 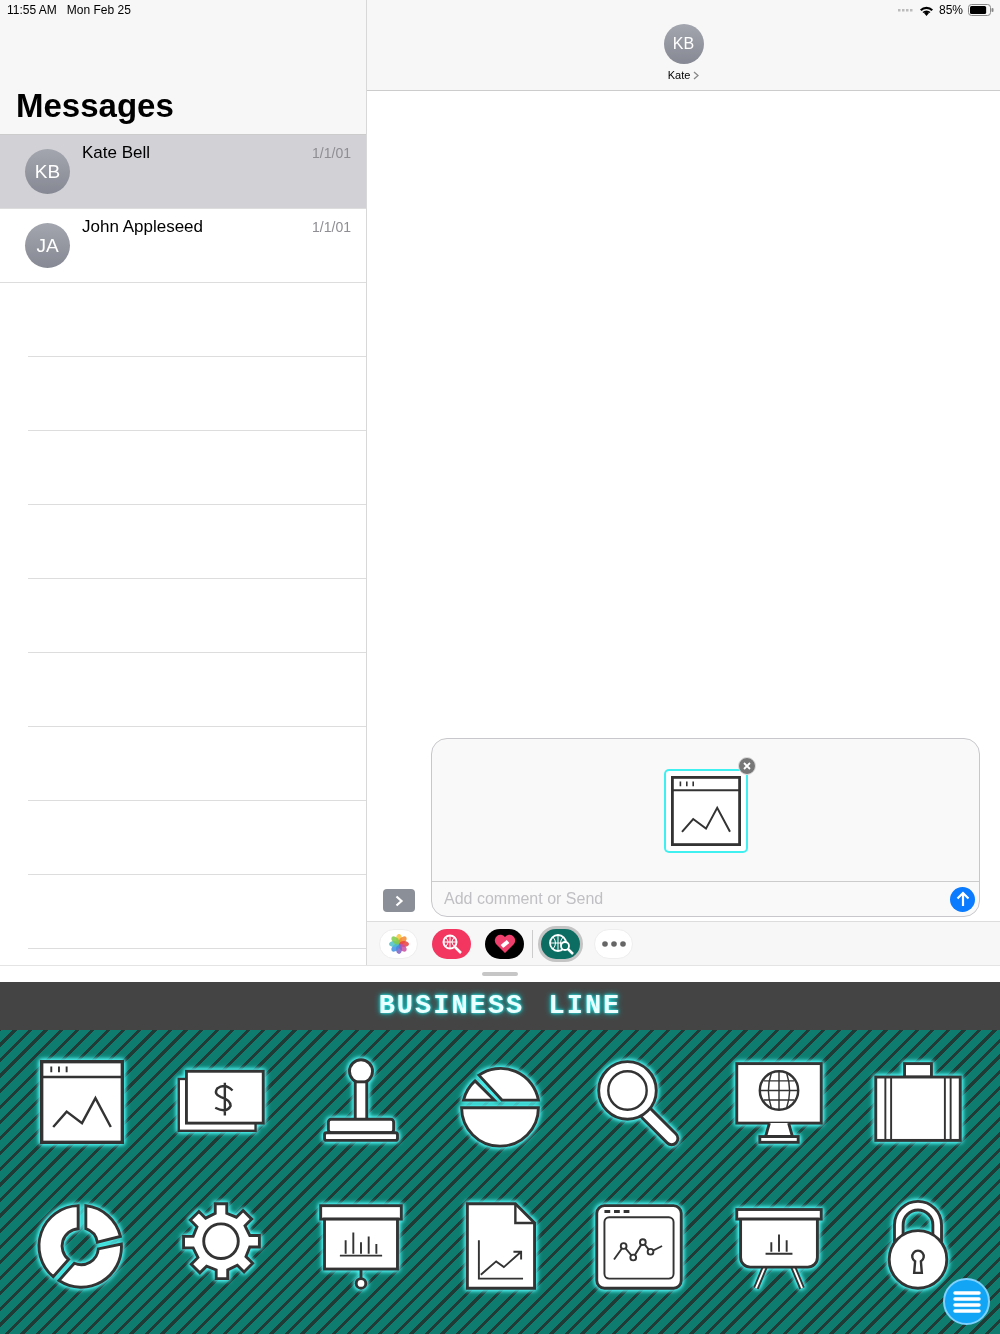 What do you see at coordinates (705, 811) in the screenshot?
I see `line-chart-window-icon` at bounding box center [705, 811].